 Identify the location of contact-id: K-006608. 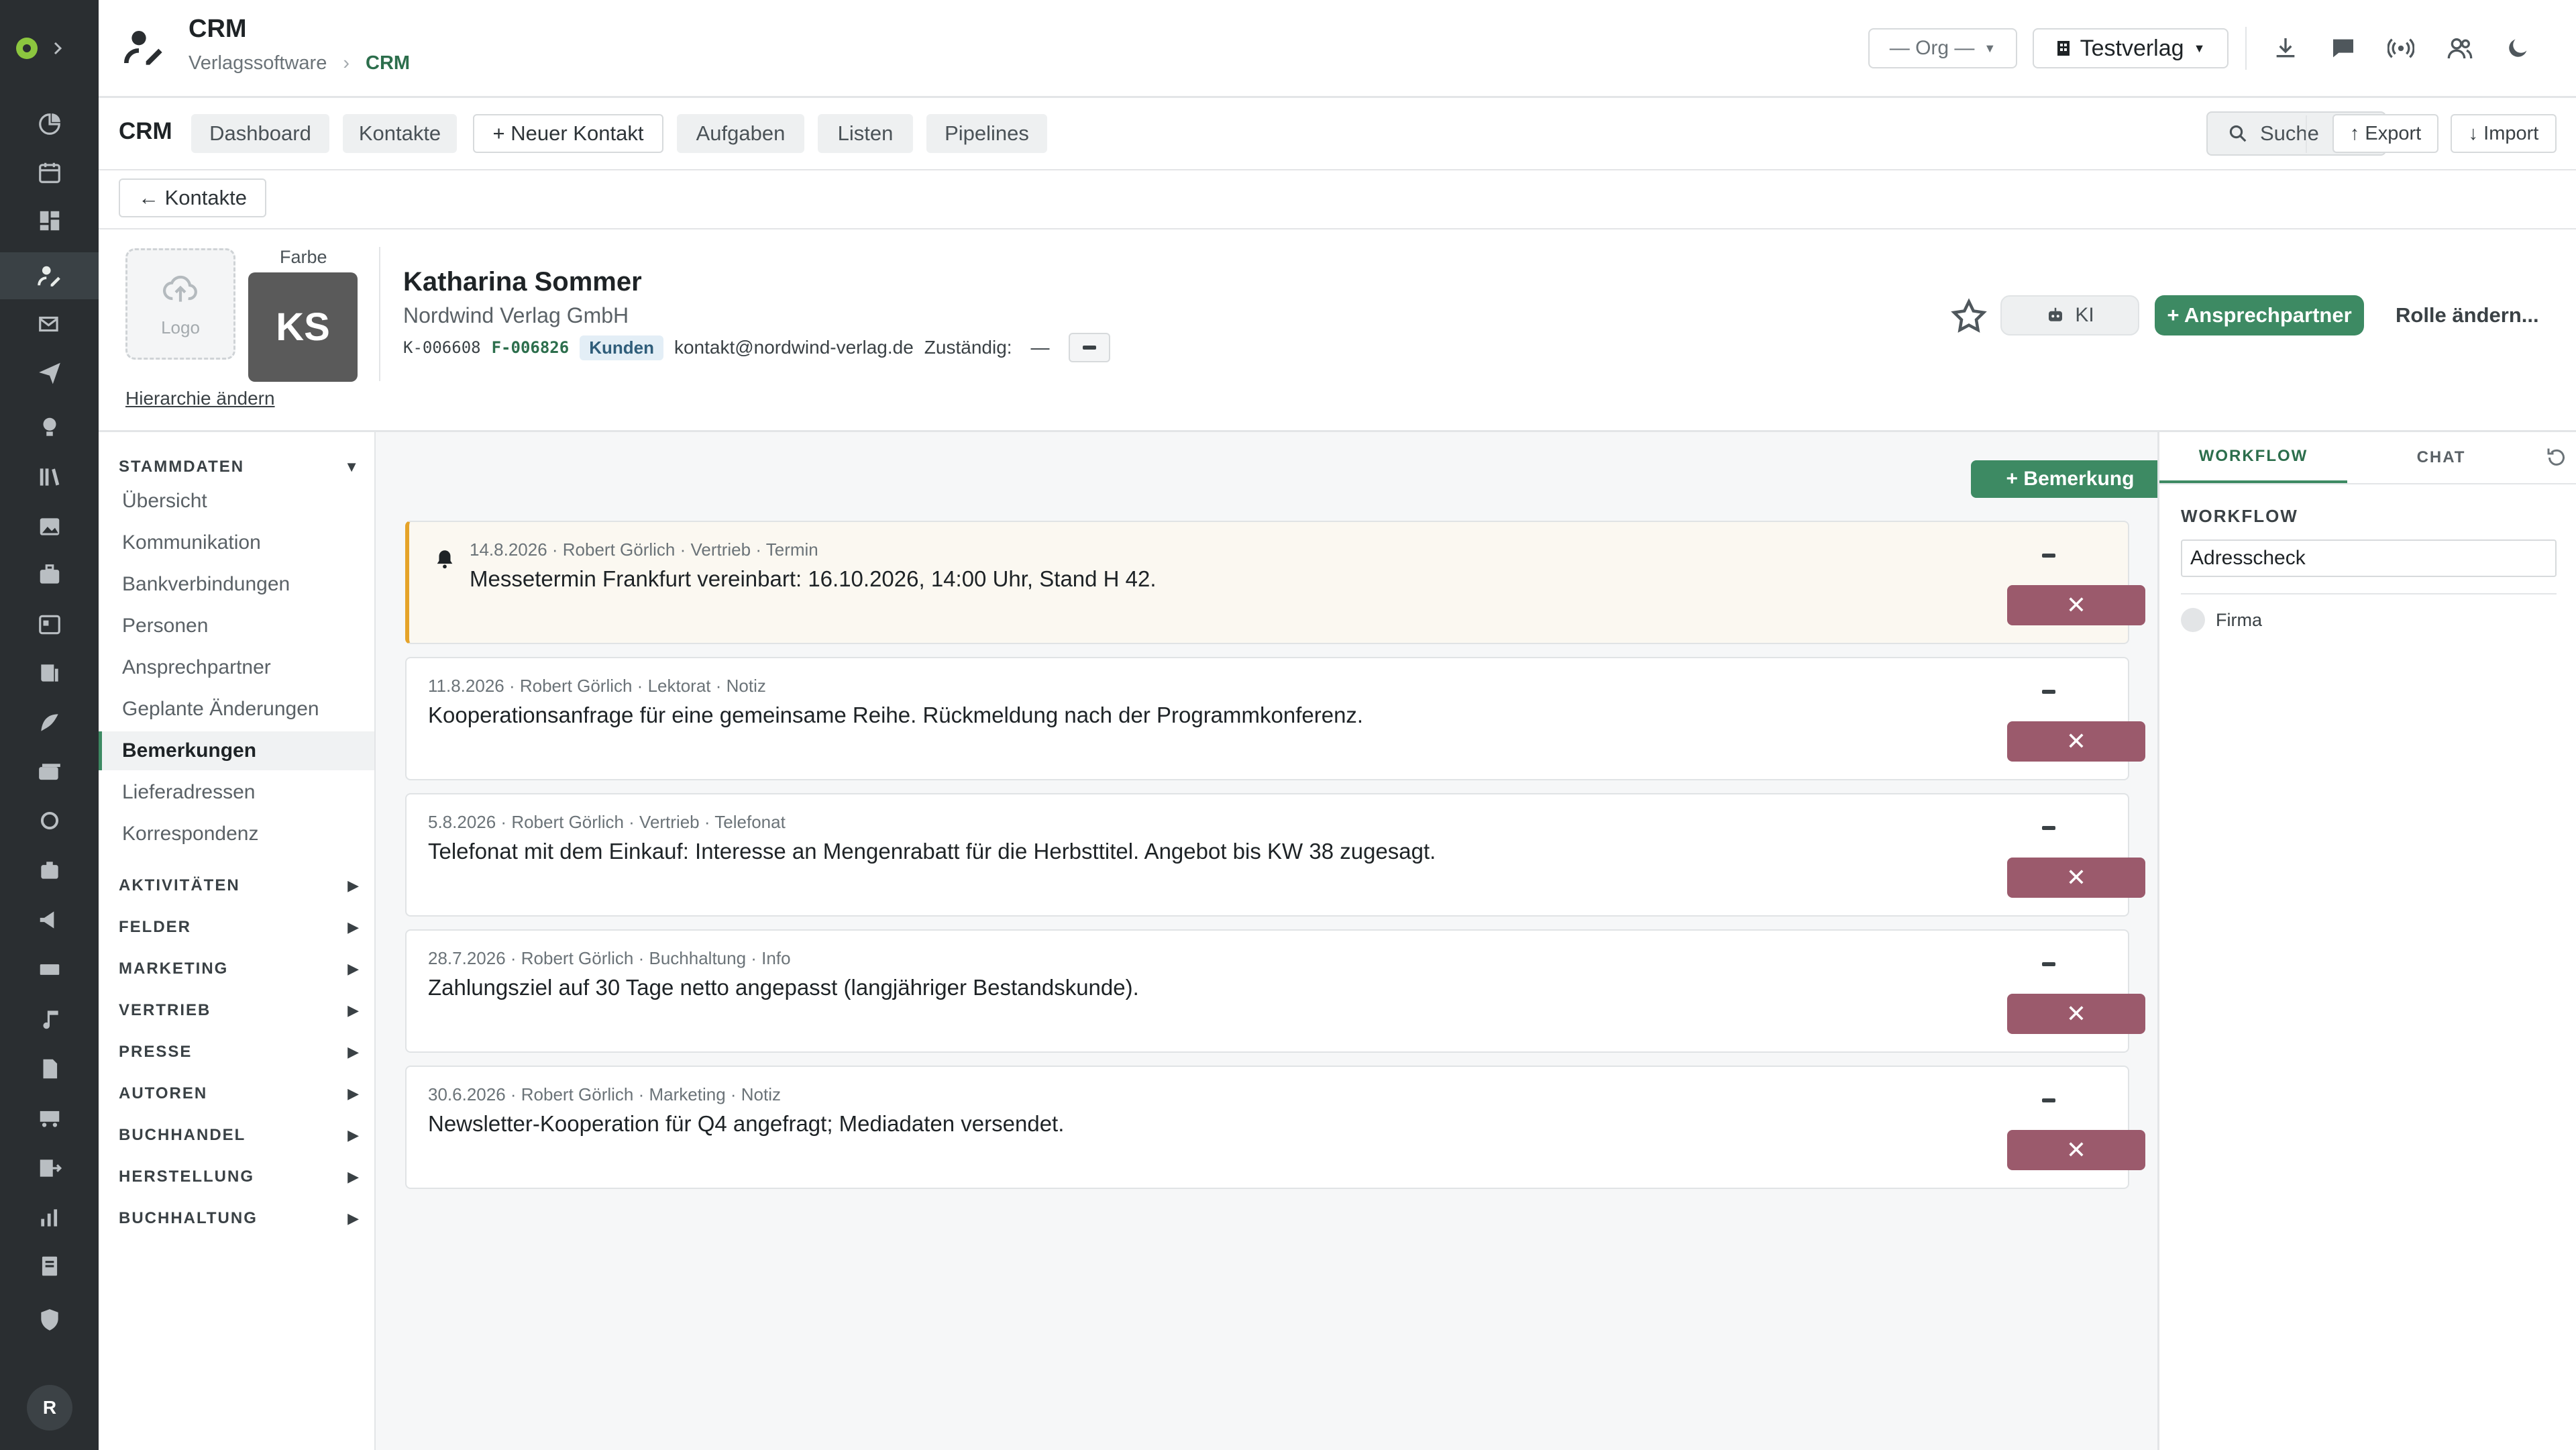
(442, 347).